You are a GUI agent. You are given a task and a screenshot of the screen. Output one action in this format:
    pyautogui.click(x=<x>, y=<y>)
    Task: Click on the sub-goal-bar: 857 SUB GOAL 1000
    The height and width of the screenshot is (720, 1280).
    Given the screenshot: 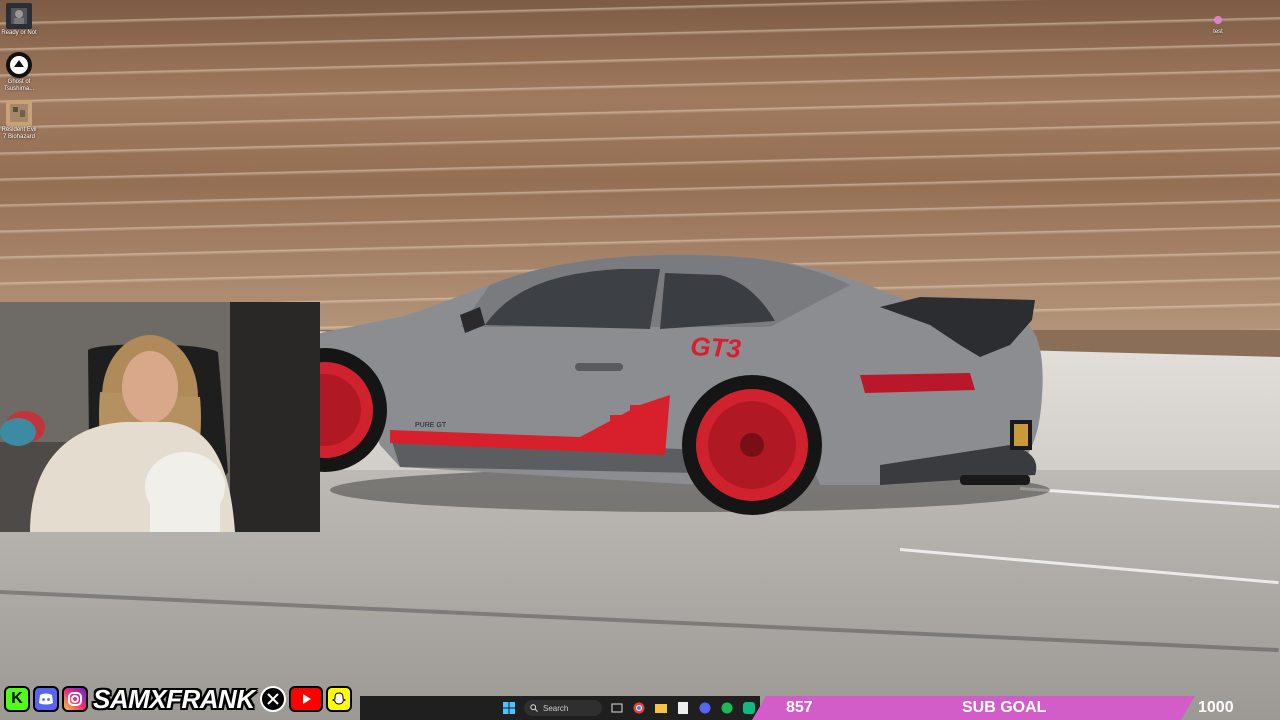 What is the action you would take?
    pyautogui.click(x=1016, y=708)
    